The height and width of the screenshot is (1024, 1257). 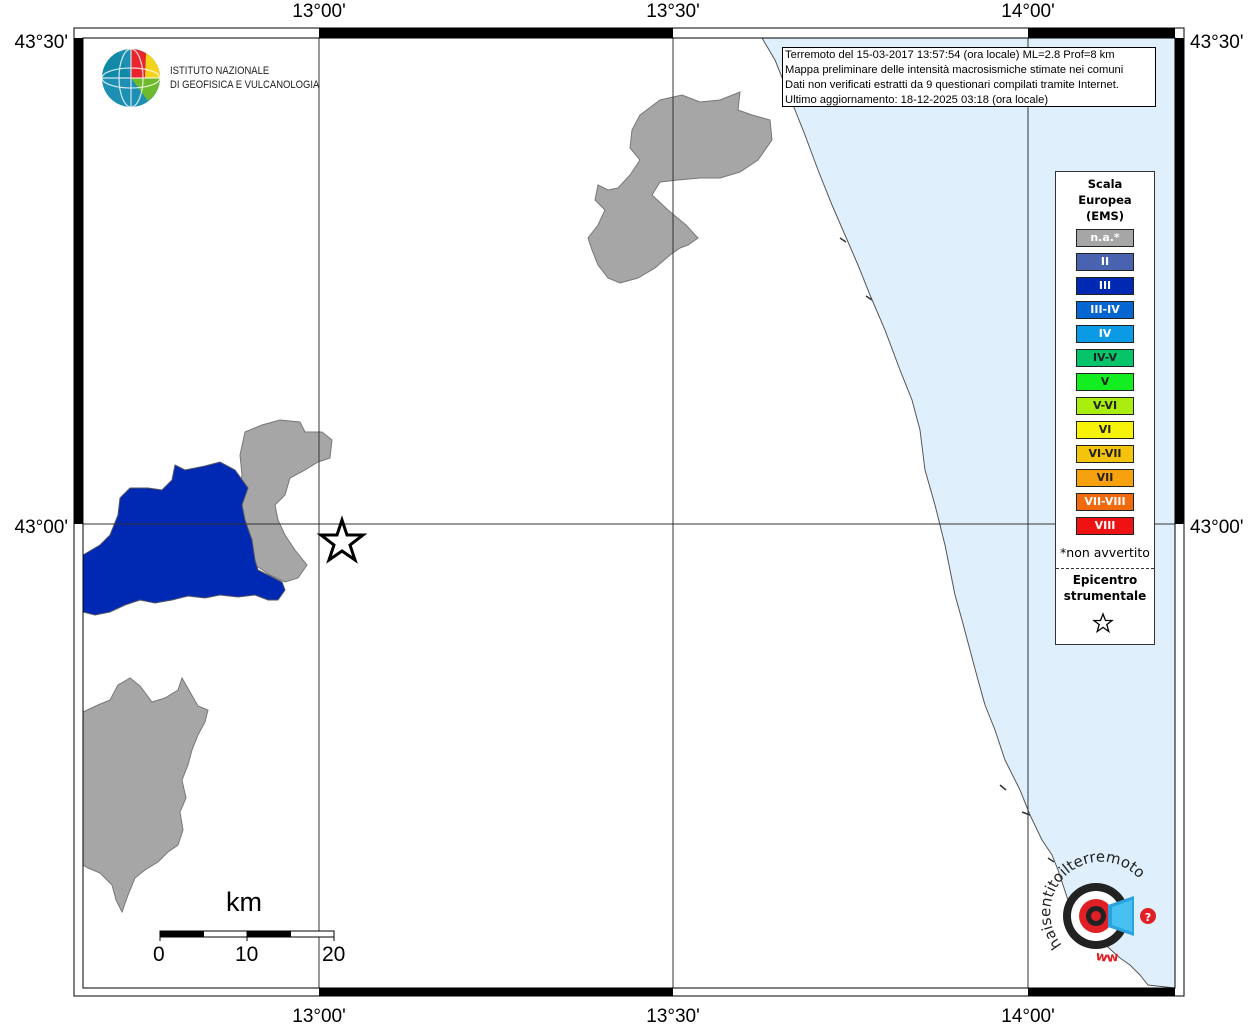 I want to click on municipality-na-bottom, so click(x=145, y=795).